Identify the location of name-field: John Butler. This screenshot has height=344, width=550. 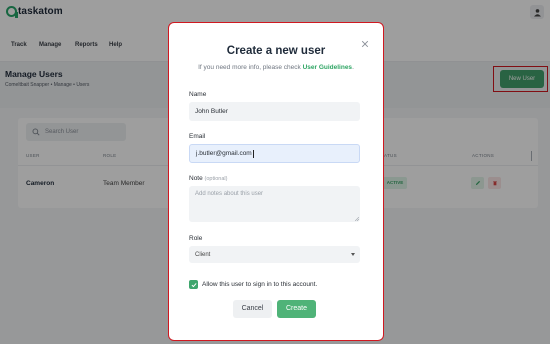
(274, 111).